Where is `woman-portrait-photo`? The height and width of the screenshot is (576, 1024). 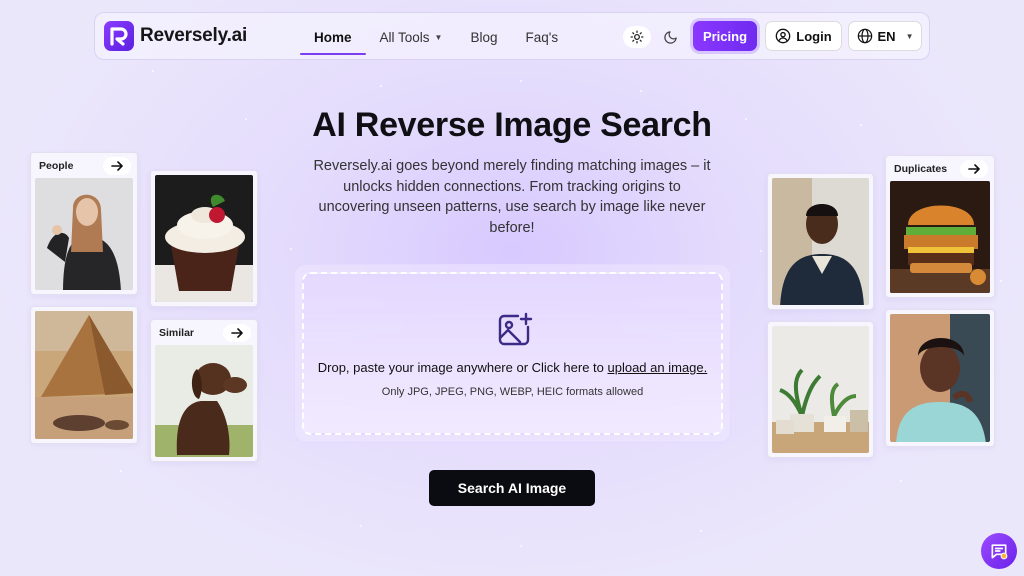 woman-portrait-photo is located at coordinates (940, 378).